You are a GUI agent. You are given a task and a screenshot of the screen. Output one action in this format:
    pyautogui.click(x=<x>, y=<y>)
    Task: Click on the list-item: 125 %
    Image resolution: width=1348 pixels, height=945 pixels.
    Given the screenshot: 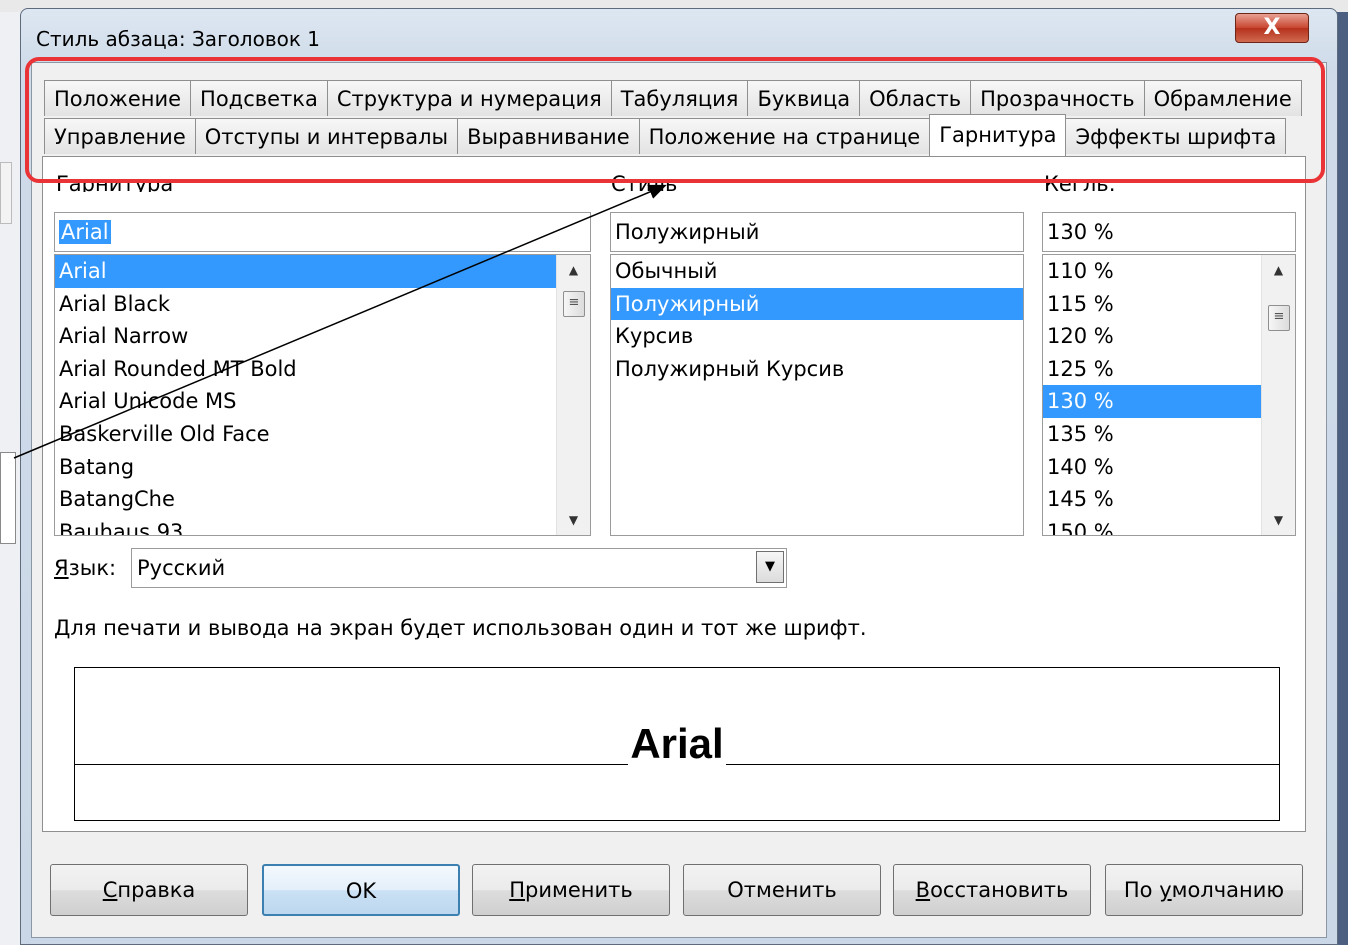 What is the action you would take?
    pyautogui.click(x=1169, y=369)
    